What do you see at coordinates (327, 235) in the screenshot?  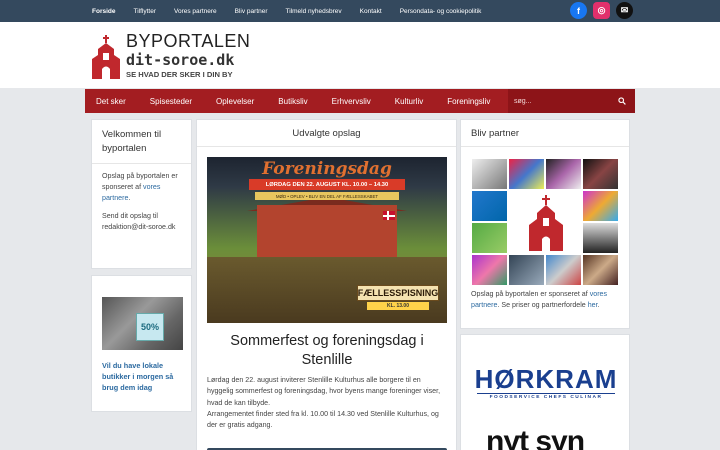 I see `poster-house` at bounding box center [327, 235].